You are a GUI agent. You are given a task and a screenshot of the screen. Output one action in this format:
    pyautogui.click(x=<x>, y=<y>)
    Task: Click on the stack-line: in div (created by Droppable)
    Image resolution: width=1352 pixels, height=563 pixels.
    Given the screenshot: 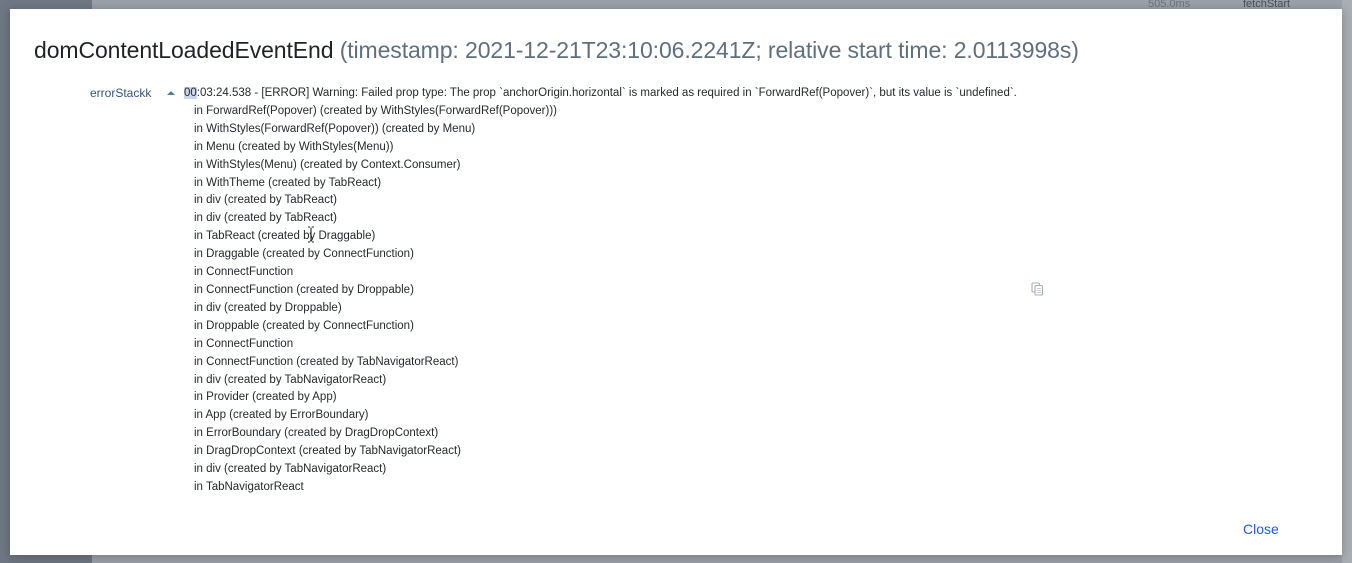 What is the action you would take?
    pyautogui.click(x=268, y=307)
    